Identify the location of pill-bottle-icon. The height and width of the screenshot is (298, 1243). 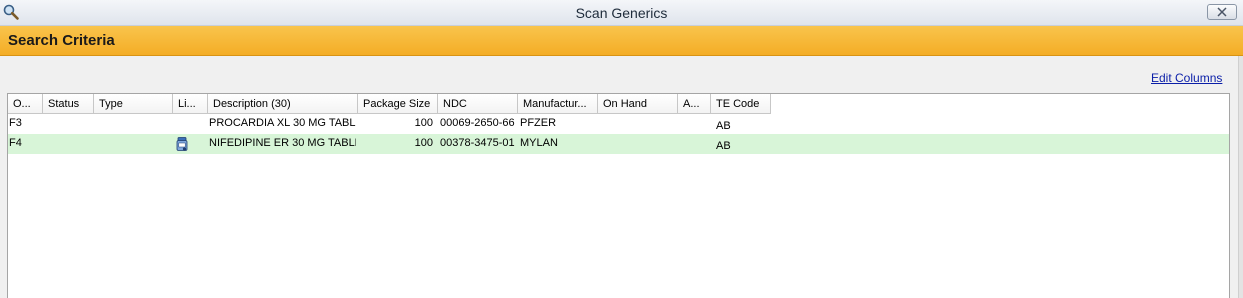
(182, 144).